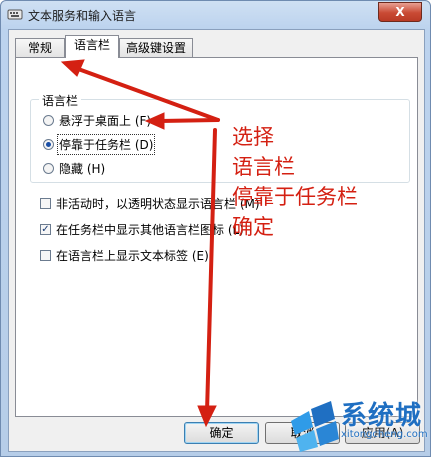 This screenshot has width=431, height=457. What do you see at coordinates (253, 227) in the screenshot?
I see `annotation-line-4: 确定` at bounding box center [253, 227].